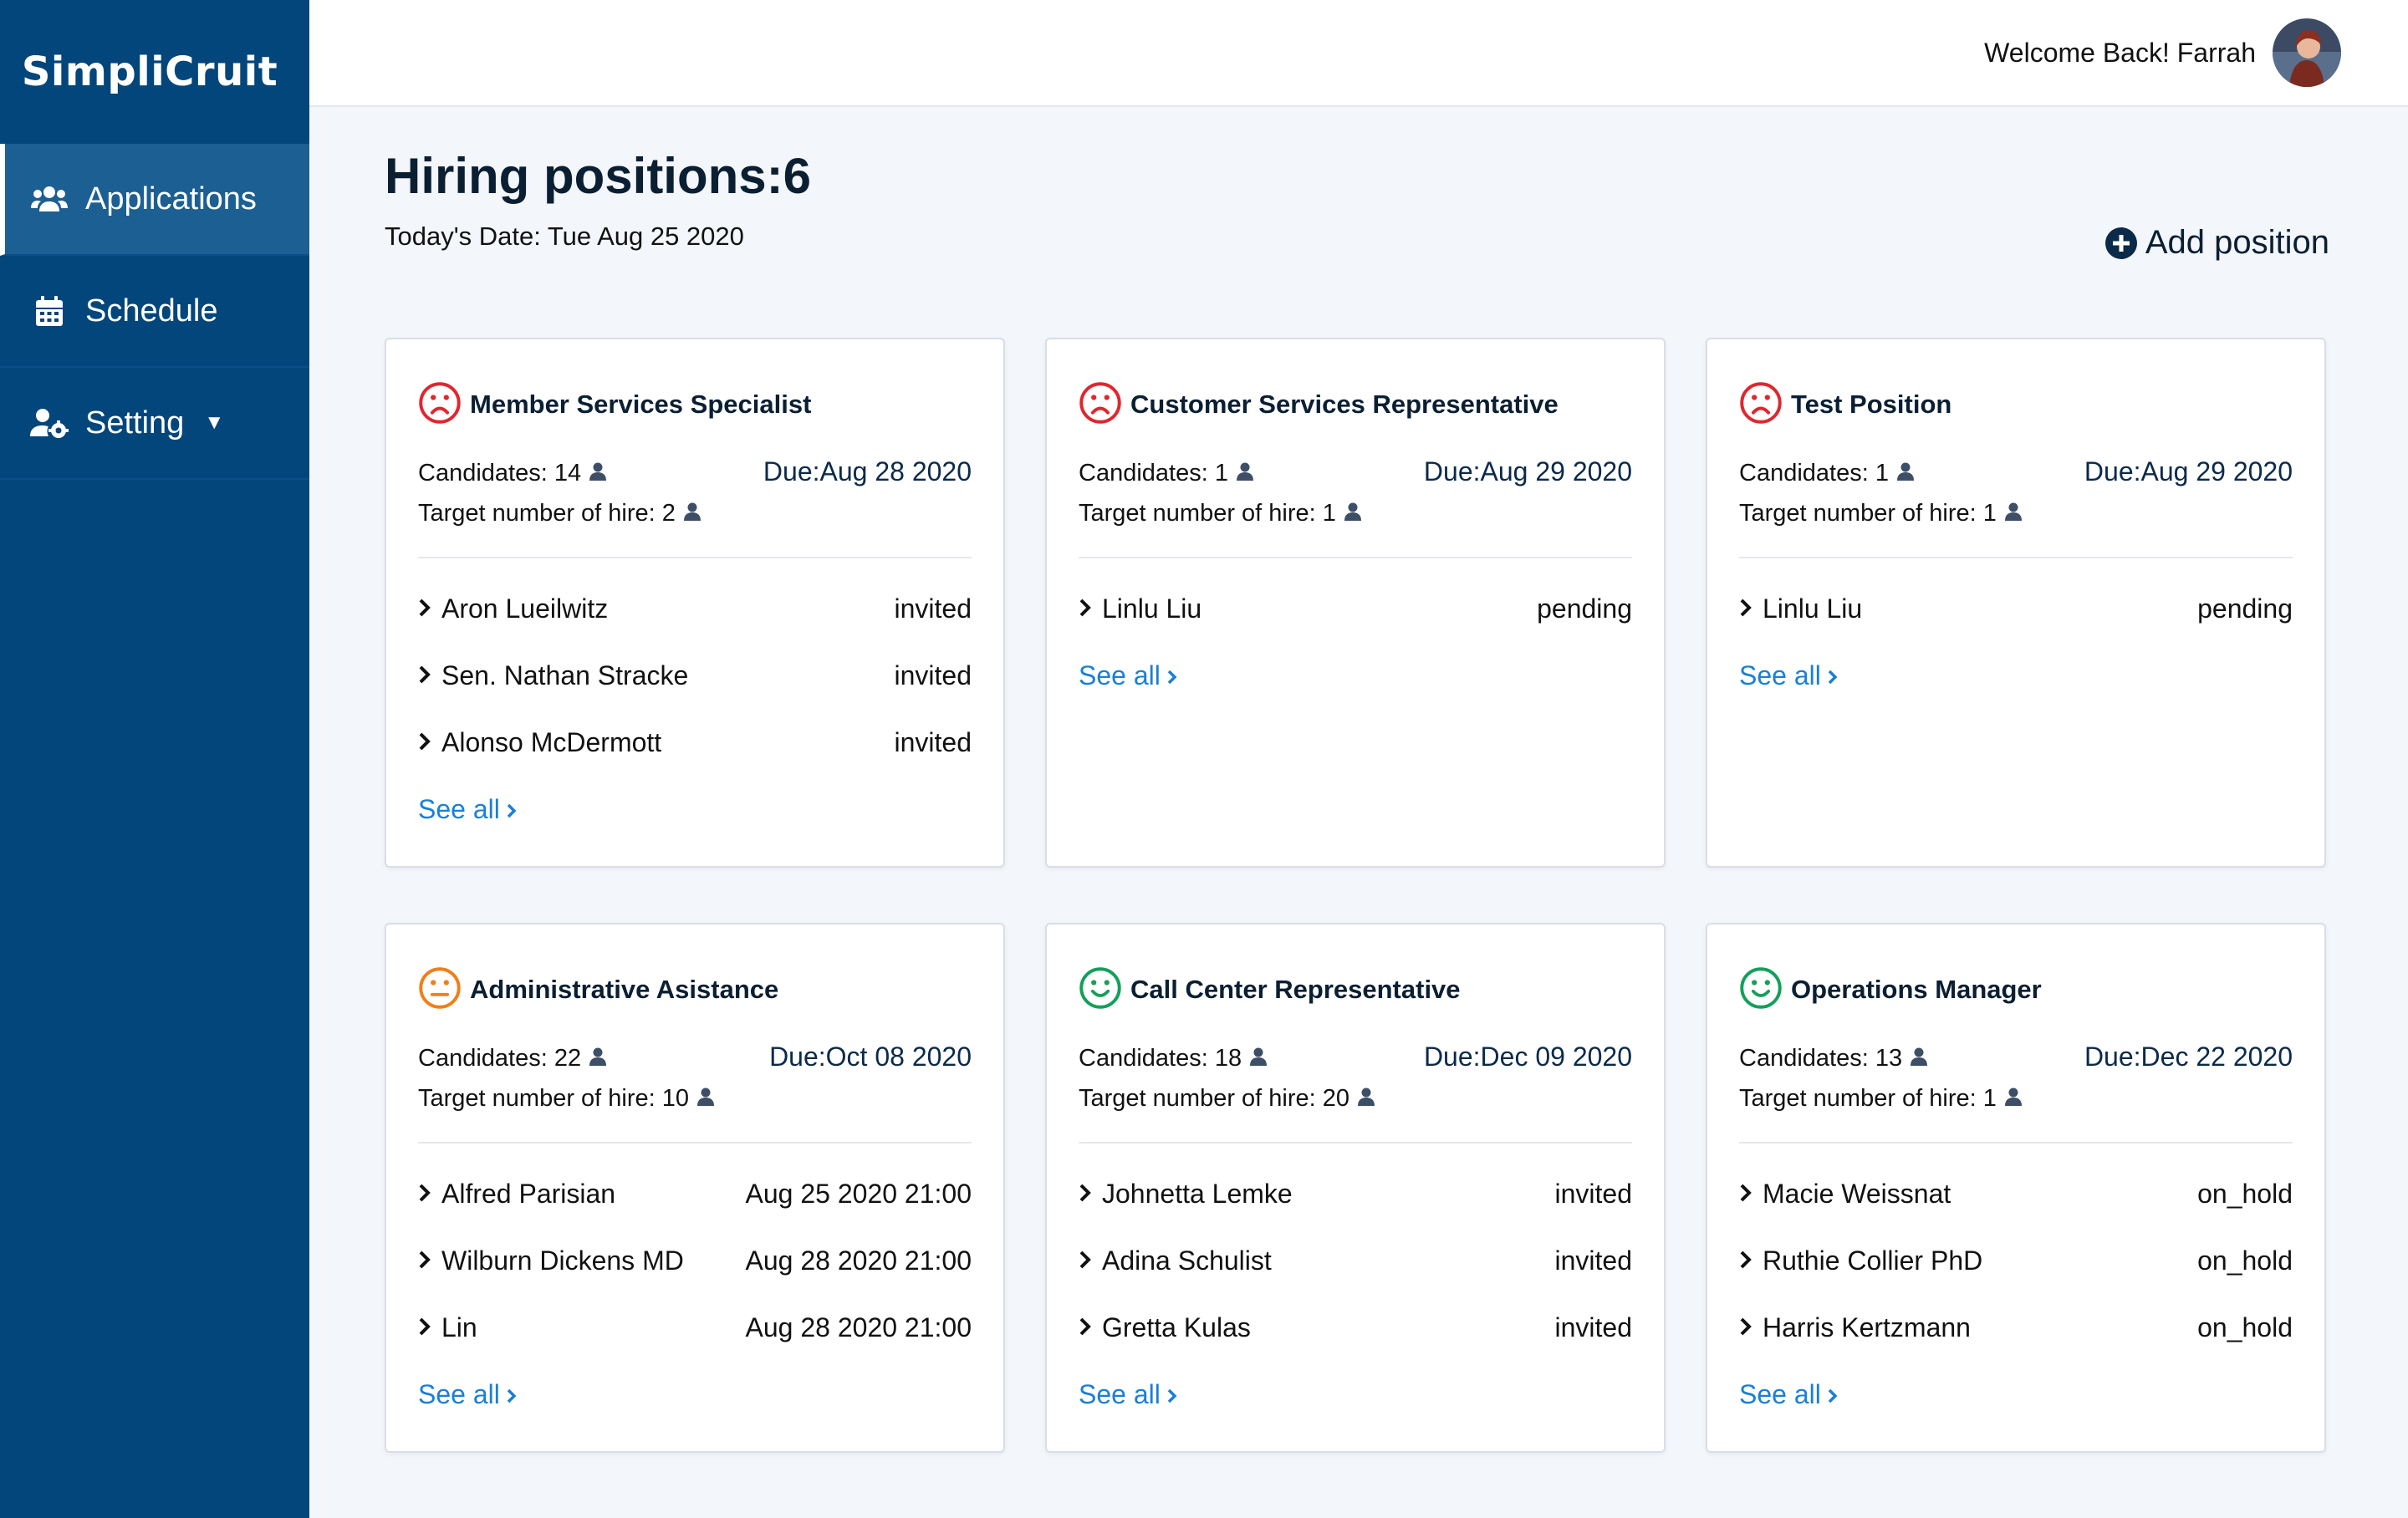  Describe the element at coordinates (584, 176) in the screenshot. I see `page-title-label: Hiring positions:` at that location.